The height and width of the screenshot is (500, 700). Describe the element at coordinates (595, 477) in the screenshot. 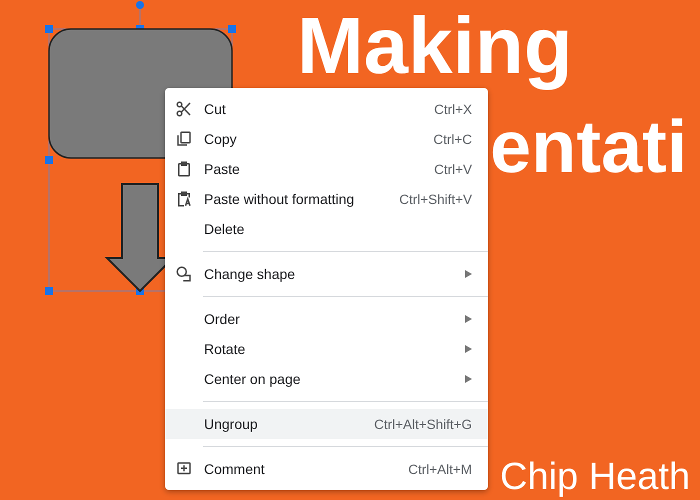

I see `slide-byline: Chip Heath` at that location.